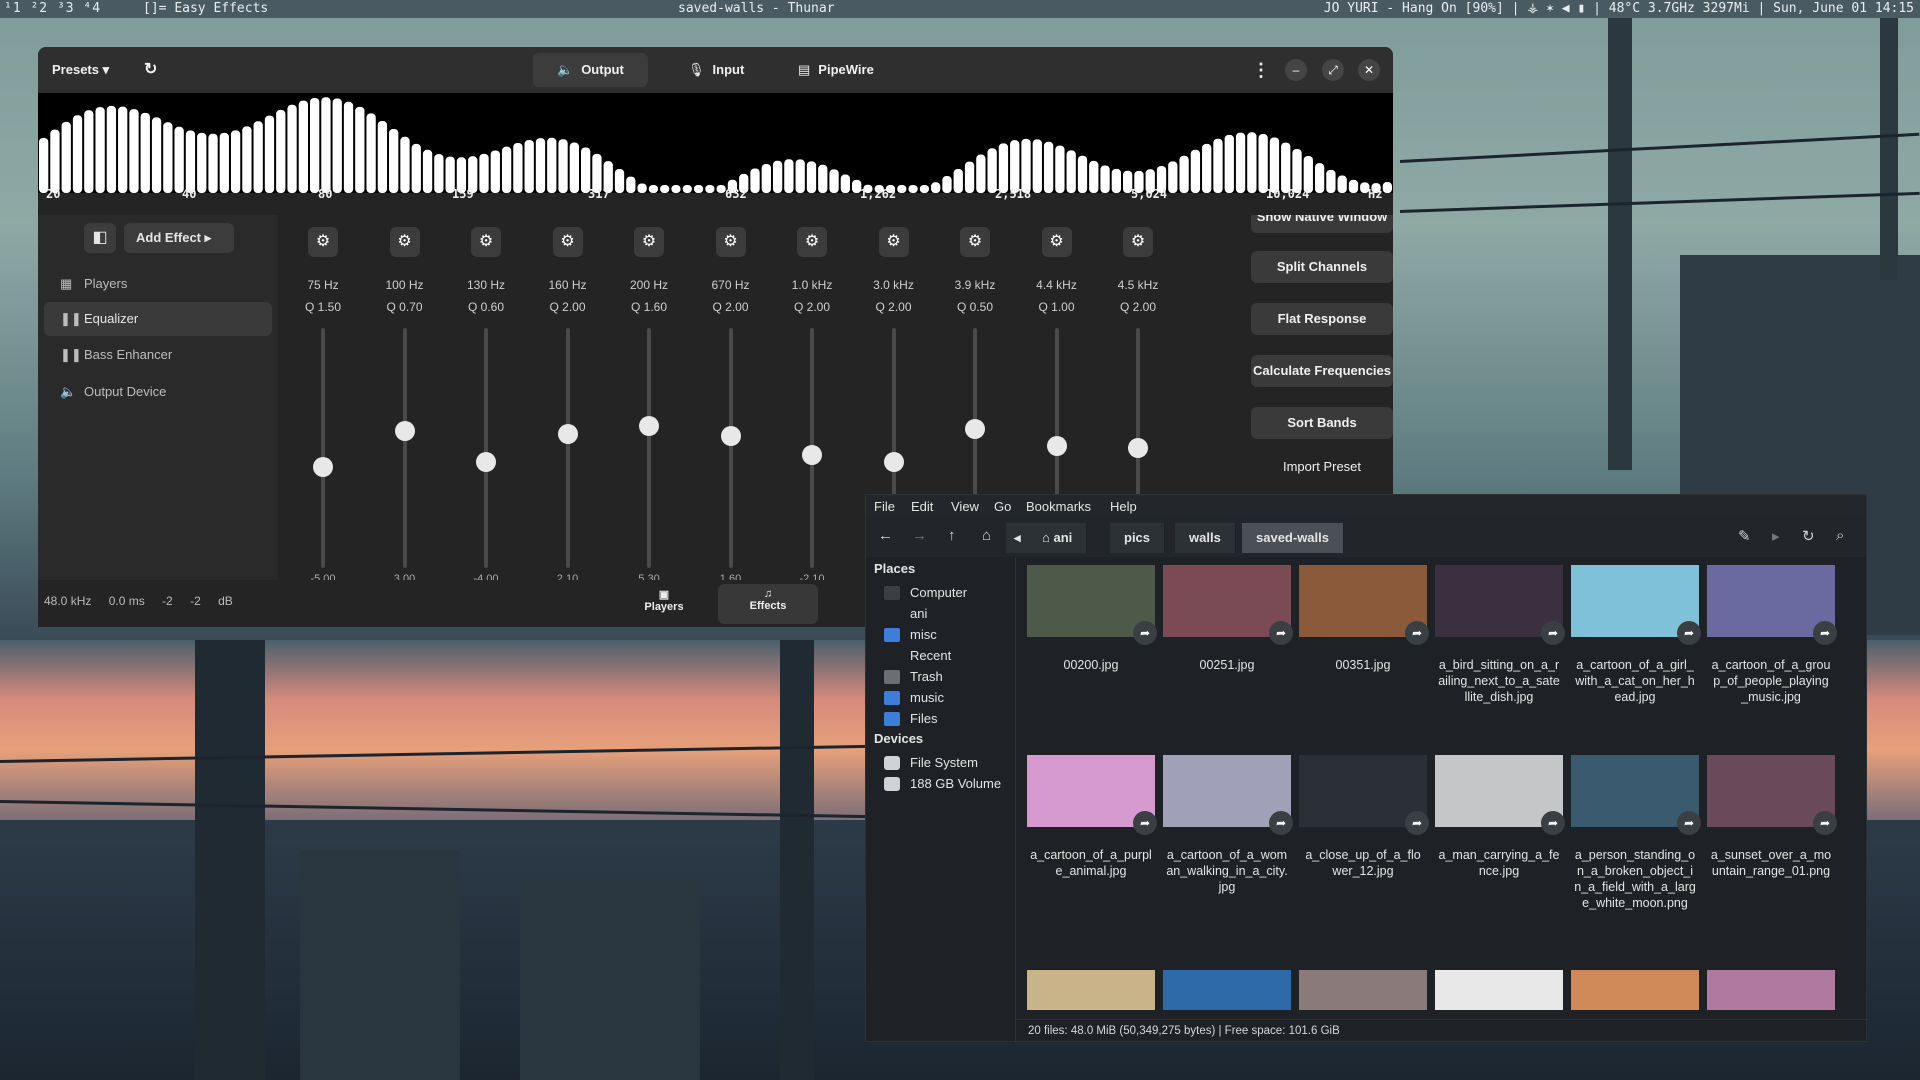 The width and height of the screenshot is (1920, 1080). I want to click on kebab-menu-icon: ⋮, so click(1261, 70).